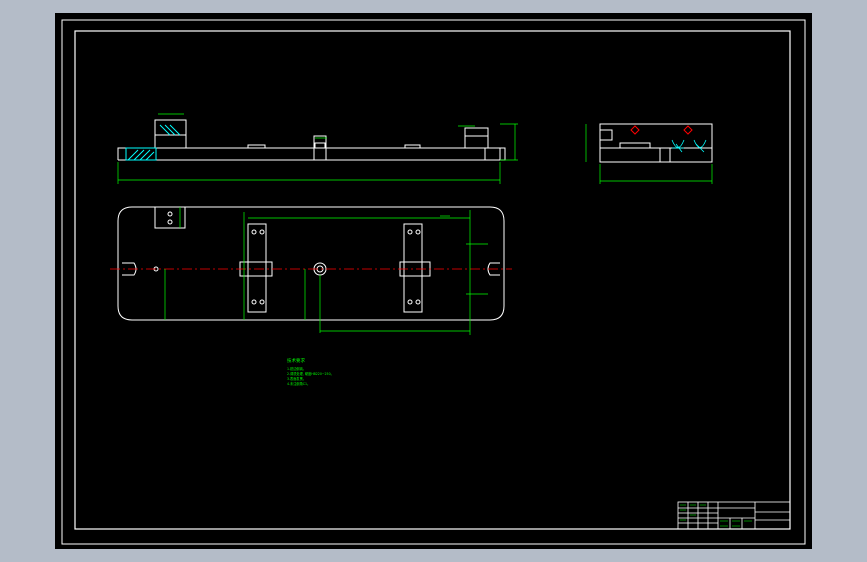 This screenshot has height=562, width=867. What do you see at coordinates (649, 154) in the screenshot?
I see `side-view-dimensions` at bounding box center [649, 154].